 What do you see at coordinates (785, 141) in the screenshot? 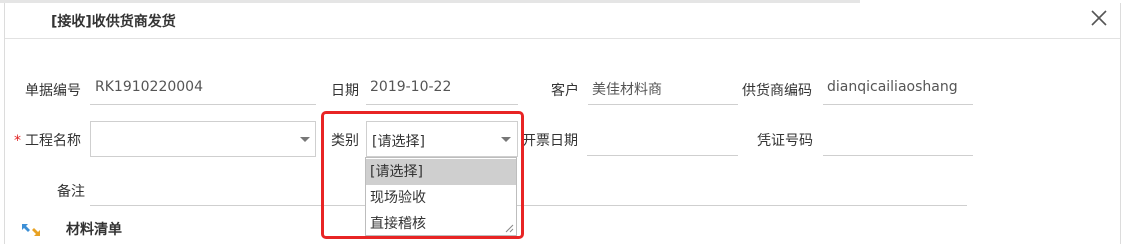
I see `voucher-no-label: 凭证号码` at bounding box center [785, 141].